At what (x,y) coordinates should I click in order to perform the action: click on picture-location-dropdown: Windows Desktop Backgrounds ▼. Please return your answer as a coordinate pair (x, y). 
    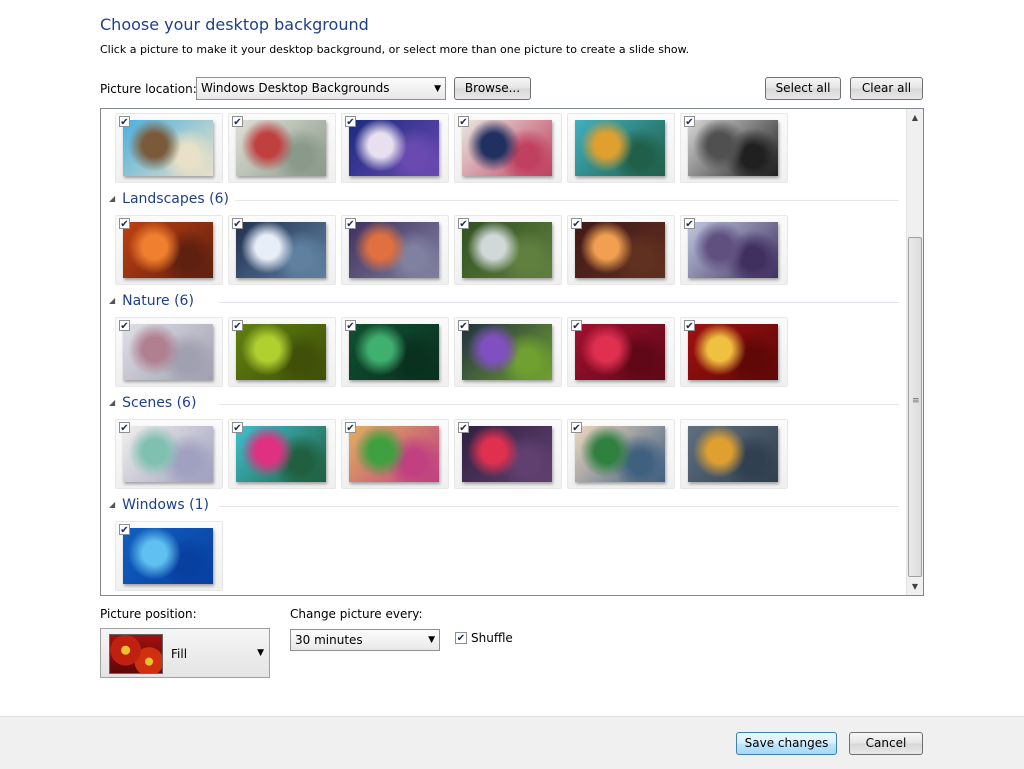
    Looking at the image, I should click on (321, 88).